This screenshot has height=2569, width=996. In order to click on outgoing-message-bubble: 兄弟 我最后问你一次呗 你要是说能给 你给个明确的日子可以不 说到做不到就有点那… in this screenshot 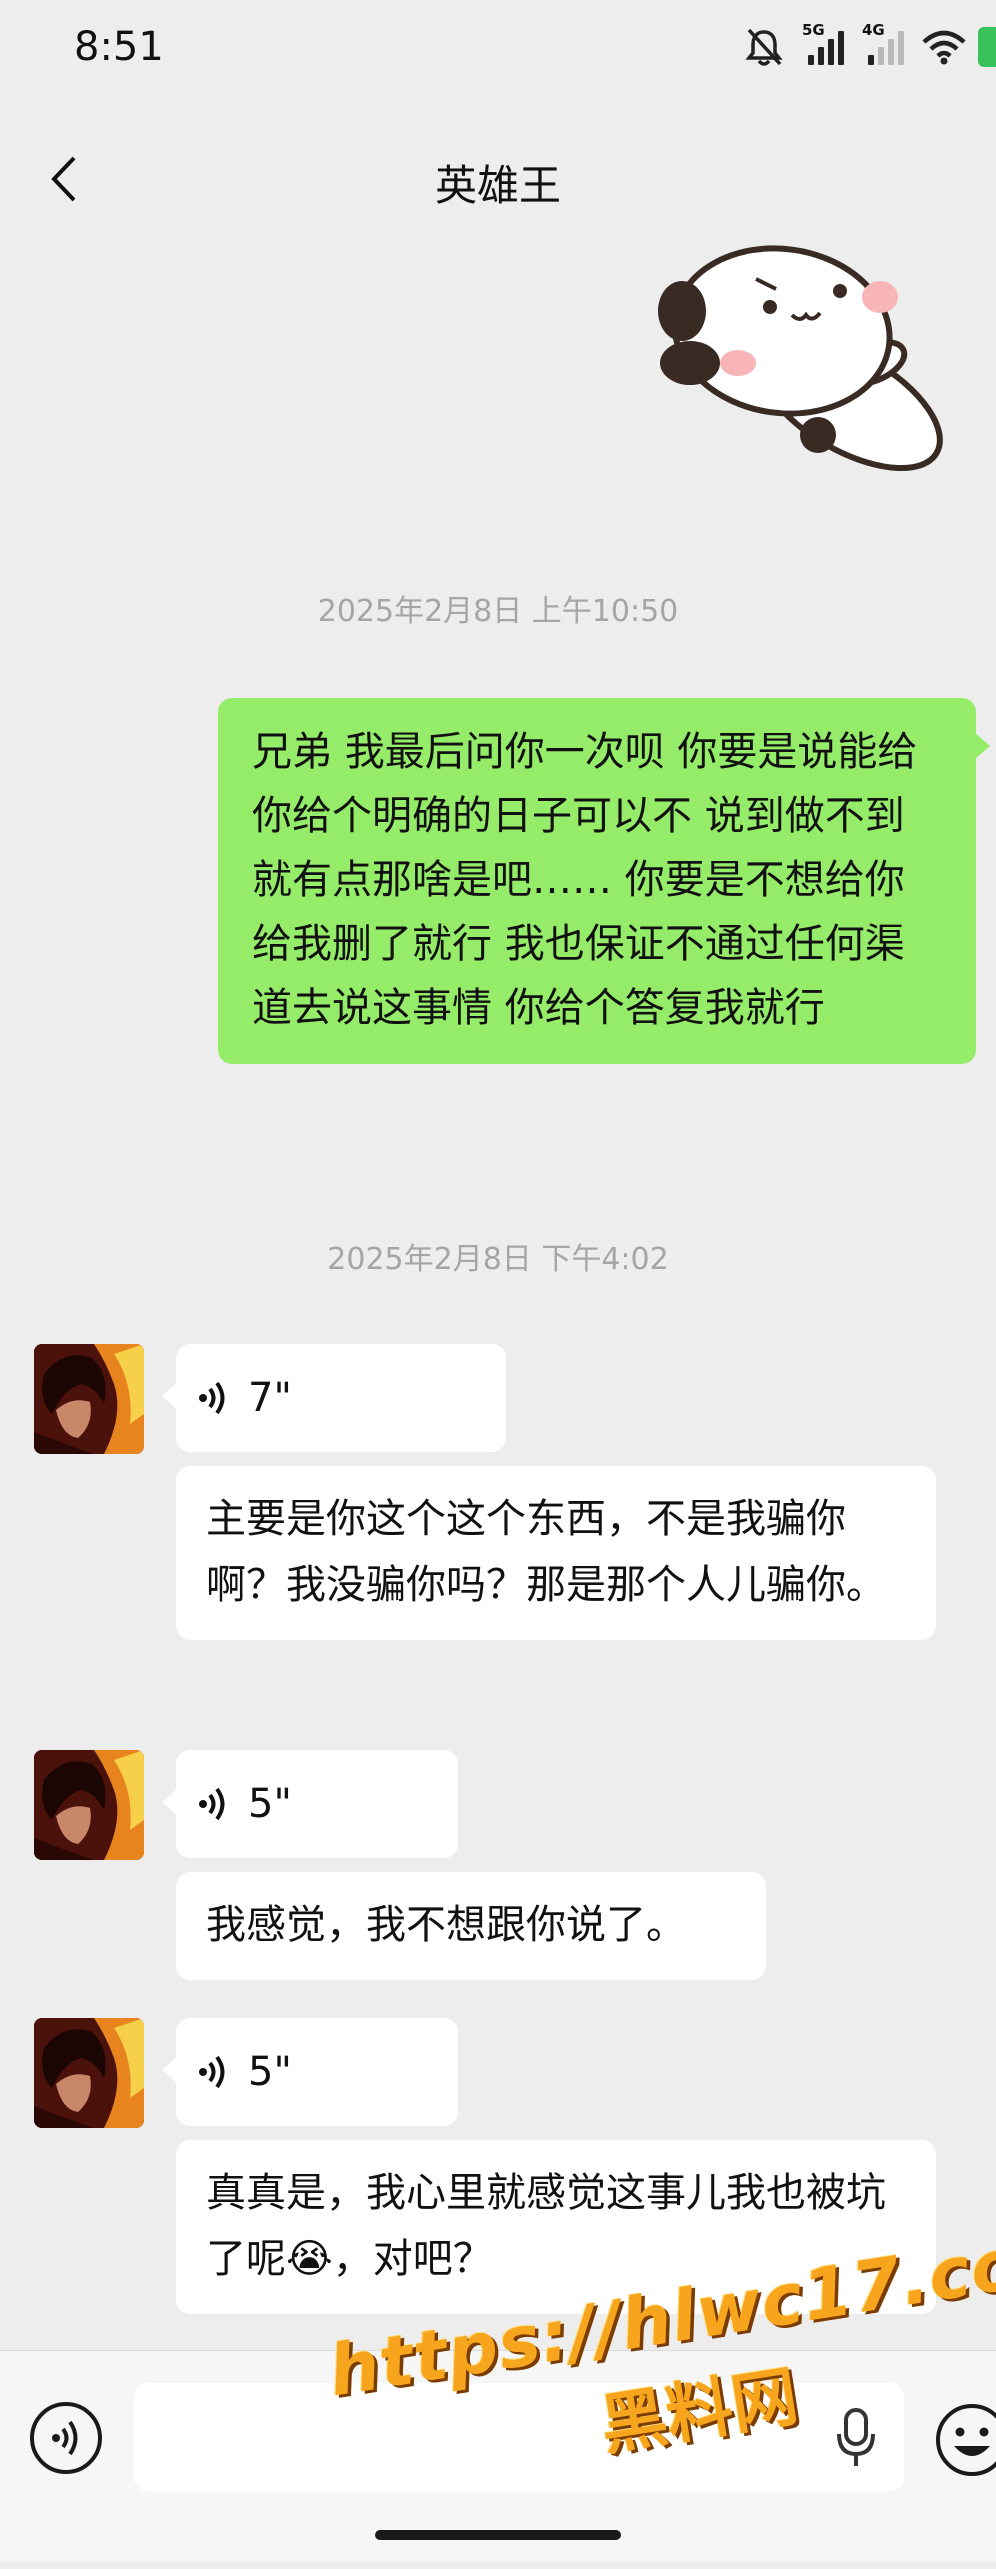, I will do `click(604, 881)`.